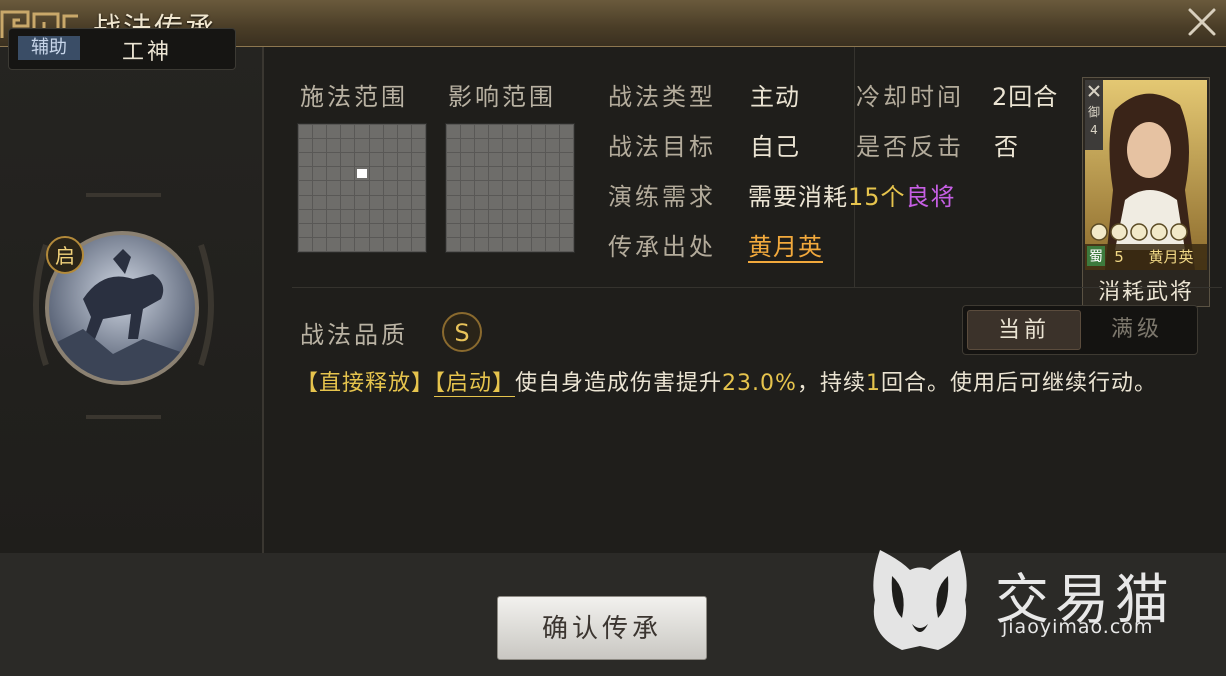  What do you see at coordinates (147, 52) in the screenshot?
I see `skill-name: 工神` at bounding box center [147, 52].